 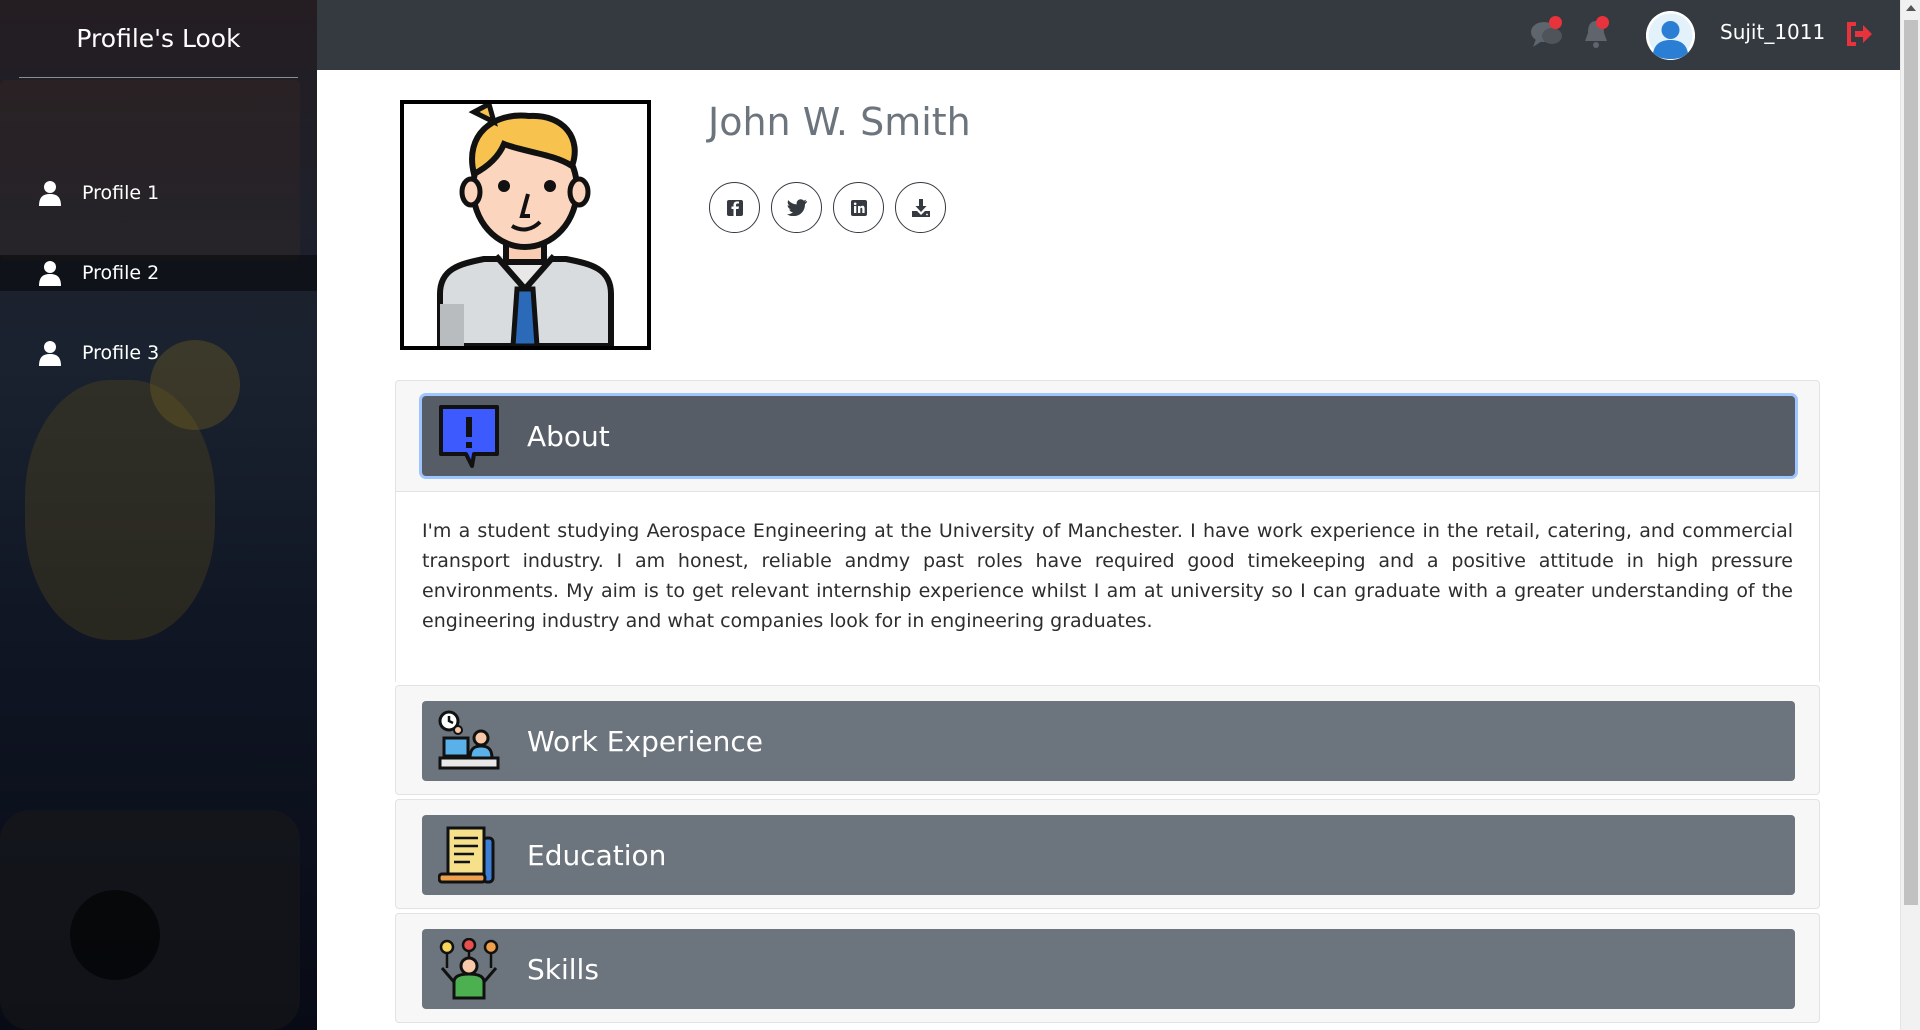 What do you see at coordinates (121, 273) in the screenshot?
I see `sidebar-item-label: Profile 2` at bounding box center [121, 273].